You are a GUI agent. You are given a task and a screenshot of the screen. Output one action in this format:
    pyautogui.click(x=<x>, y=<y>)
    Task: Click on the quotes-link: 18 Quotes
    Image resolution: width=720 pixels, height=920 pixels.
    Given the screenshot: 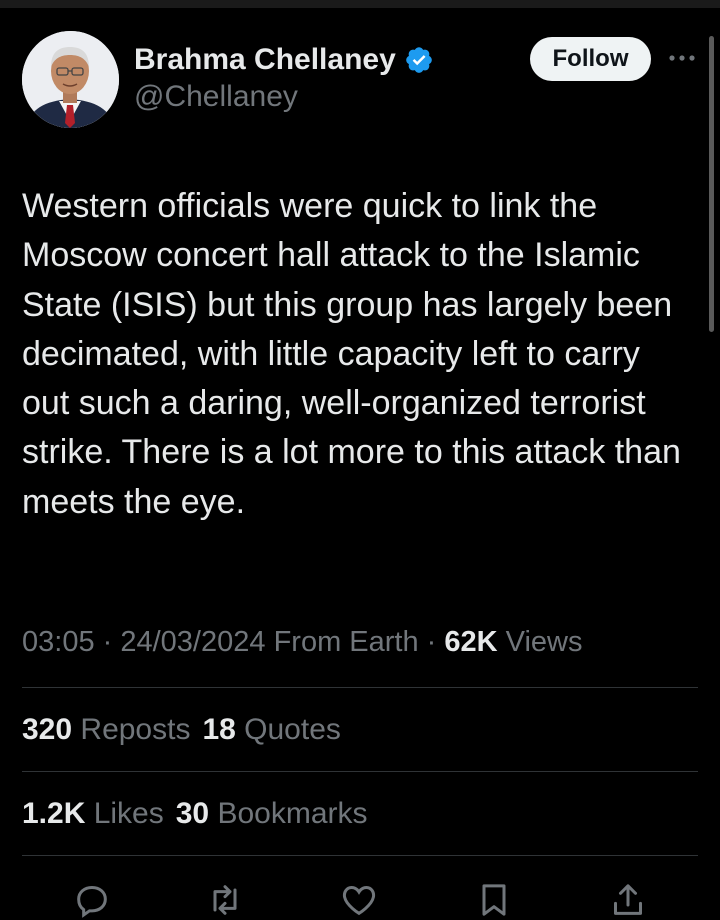 What is the action you would take?
    pyautogui.click(x=271, y=729)
    